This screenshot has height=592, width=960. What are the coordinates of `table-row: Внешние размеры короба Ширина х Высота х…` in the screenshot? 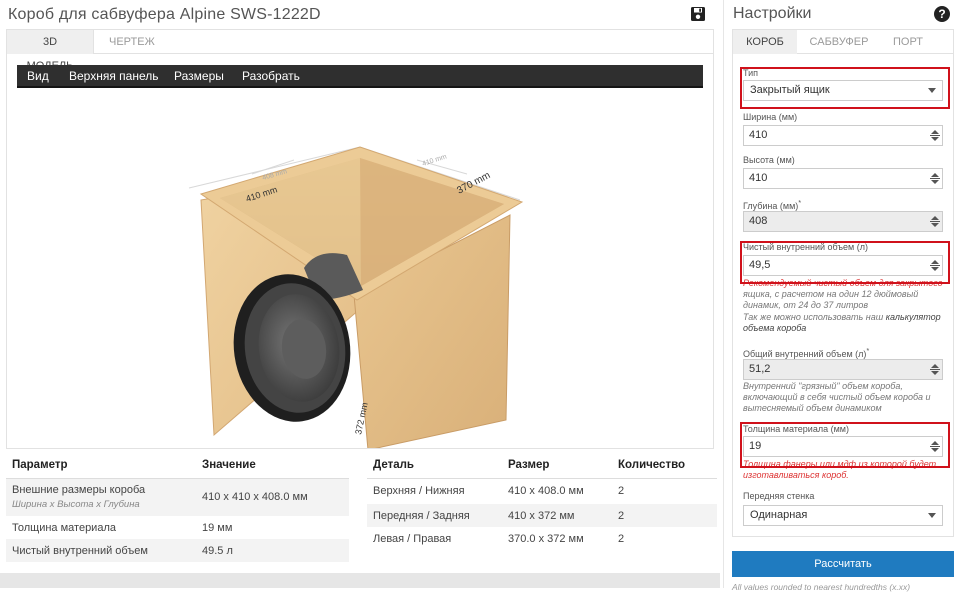 It's located at (177, 497).